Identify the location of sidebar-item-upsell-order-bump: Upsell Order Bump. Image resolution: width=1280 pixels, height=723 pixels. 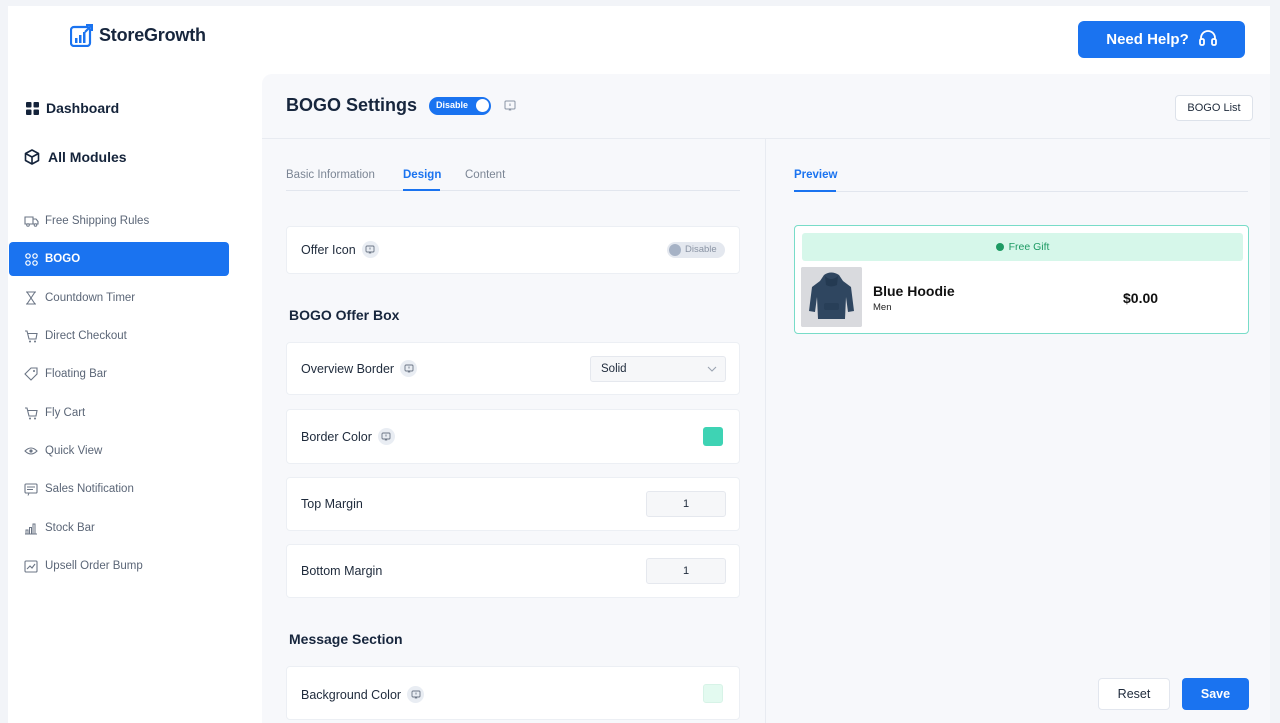
(119, 566).